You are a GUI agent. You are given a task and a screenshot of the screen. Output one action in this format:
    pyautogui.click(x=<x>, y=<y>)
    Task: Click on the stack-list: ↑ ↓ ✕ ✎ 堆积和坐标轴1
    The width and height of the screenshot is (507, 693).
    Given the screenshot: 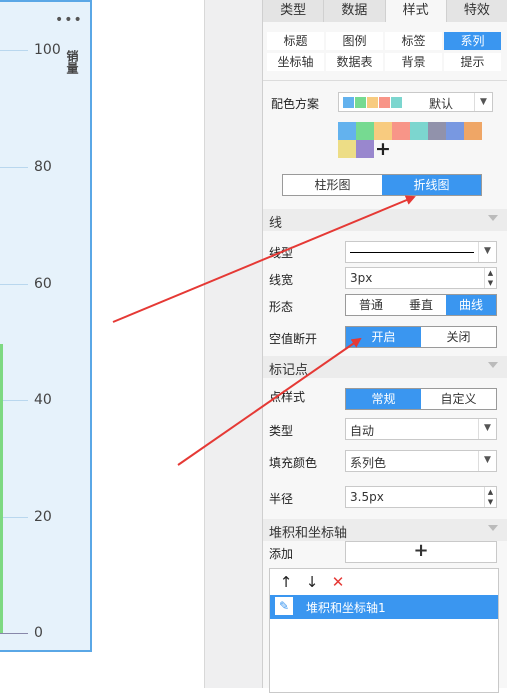 What is the action you would take?
    pyautogui.click(x=384, y=630)
    